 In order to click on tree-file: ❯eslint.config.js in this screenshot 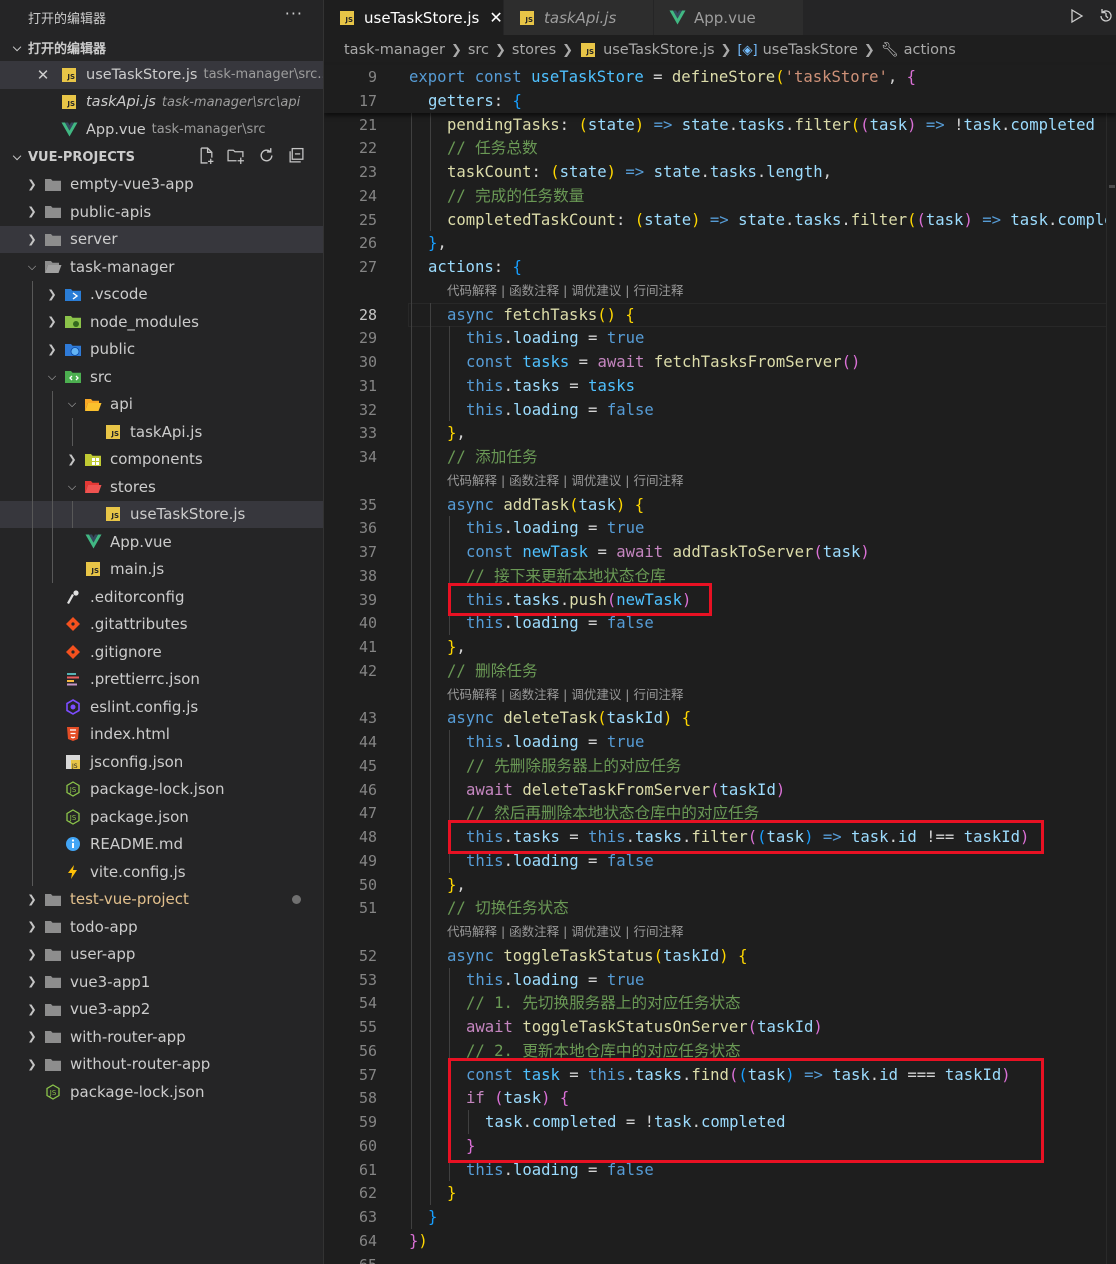, I will do `click(161, 707)`.